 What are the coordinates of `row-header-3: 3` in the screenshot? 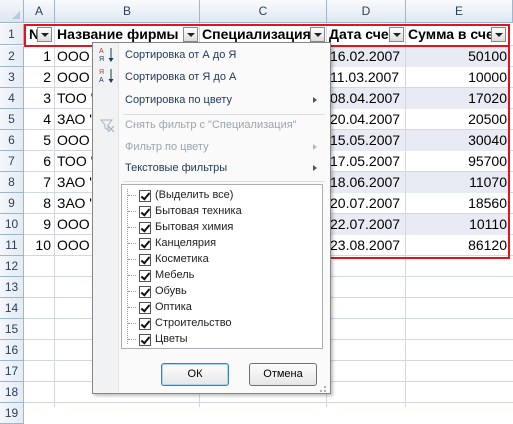 It's located at (12, 77).